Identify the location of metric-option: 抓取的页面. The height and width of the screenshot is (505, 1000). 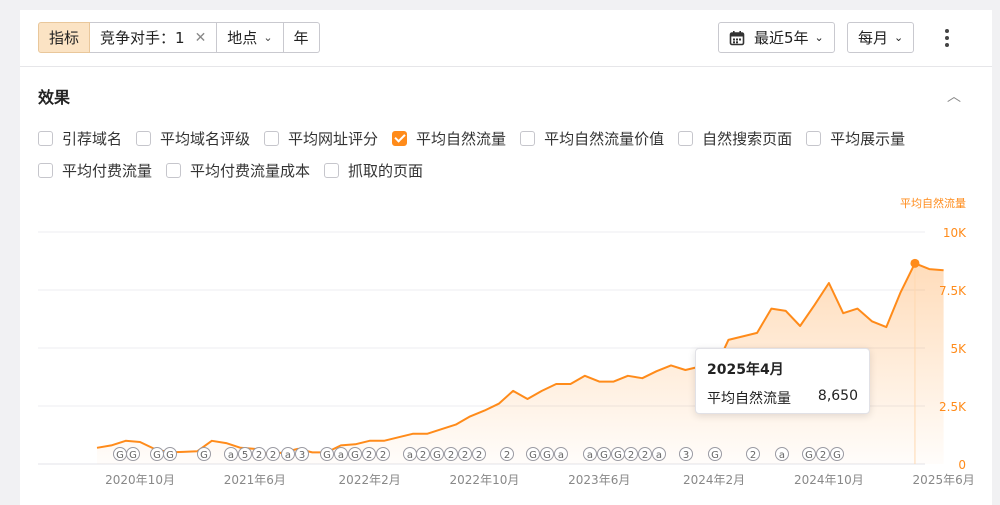
(373, 170).